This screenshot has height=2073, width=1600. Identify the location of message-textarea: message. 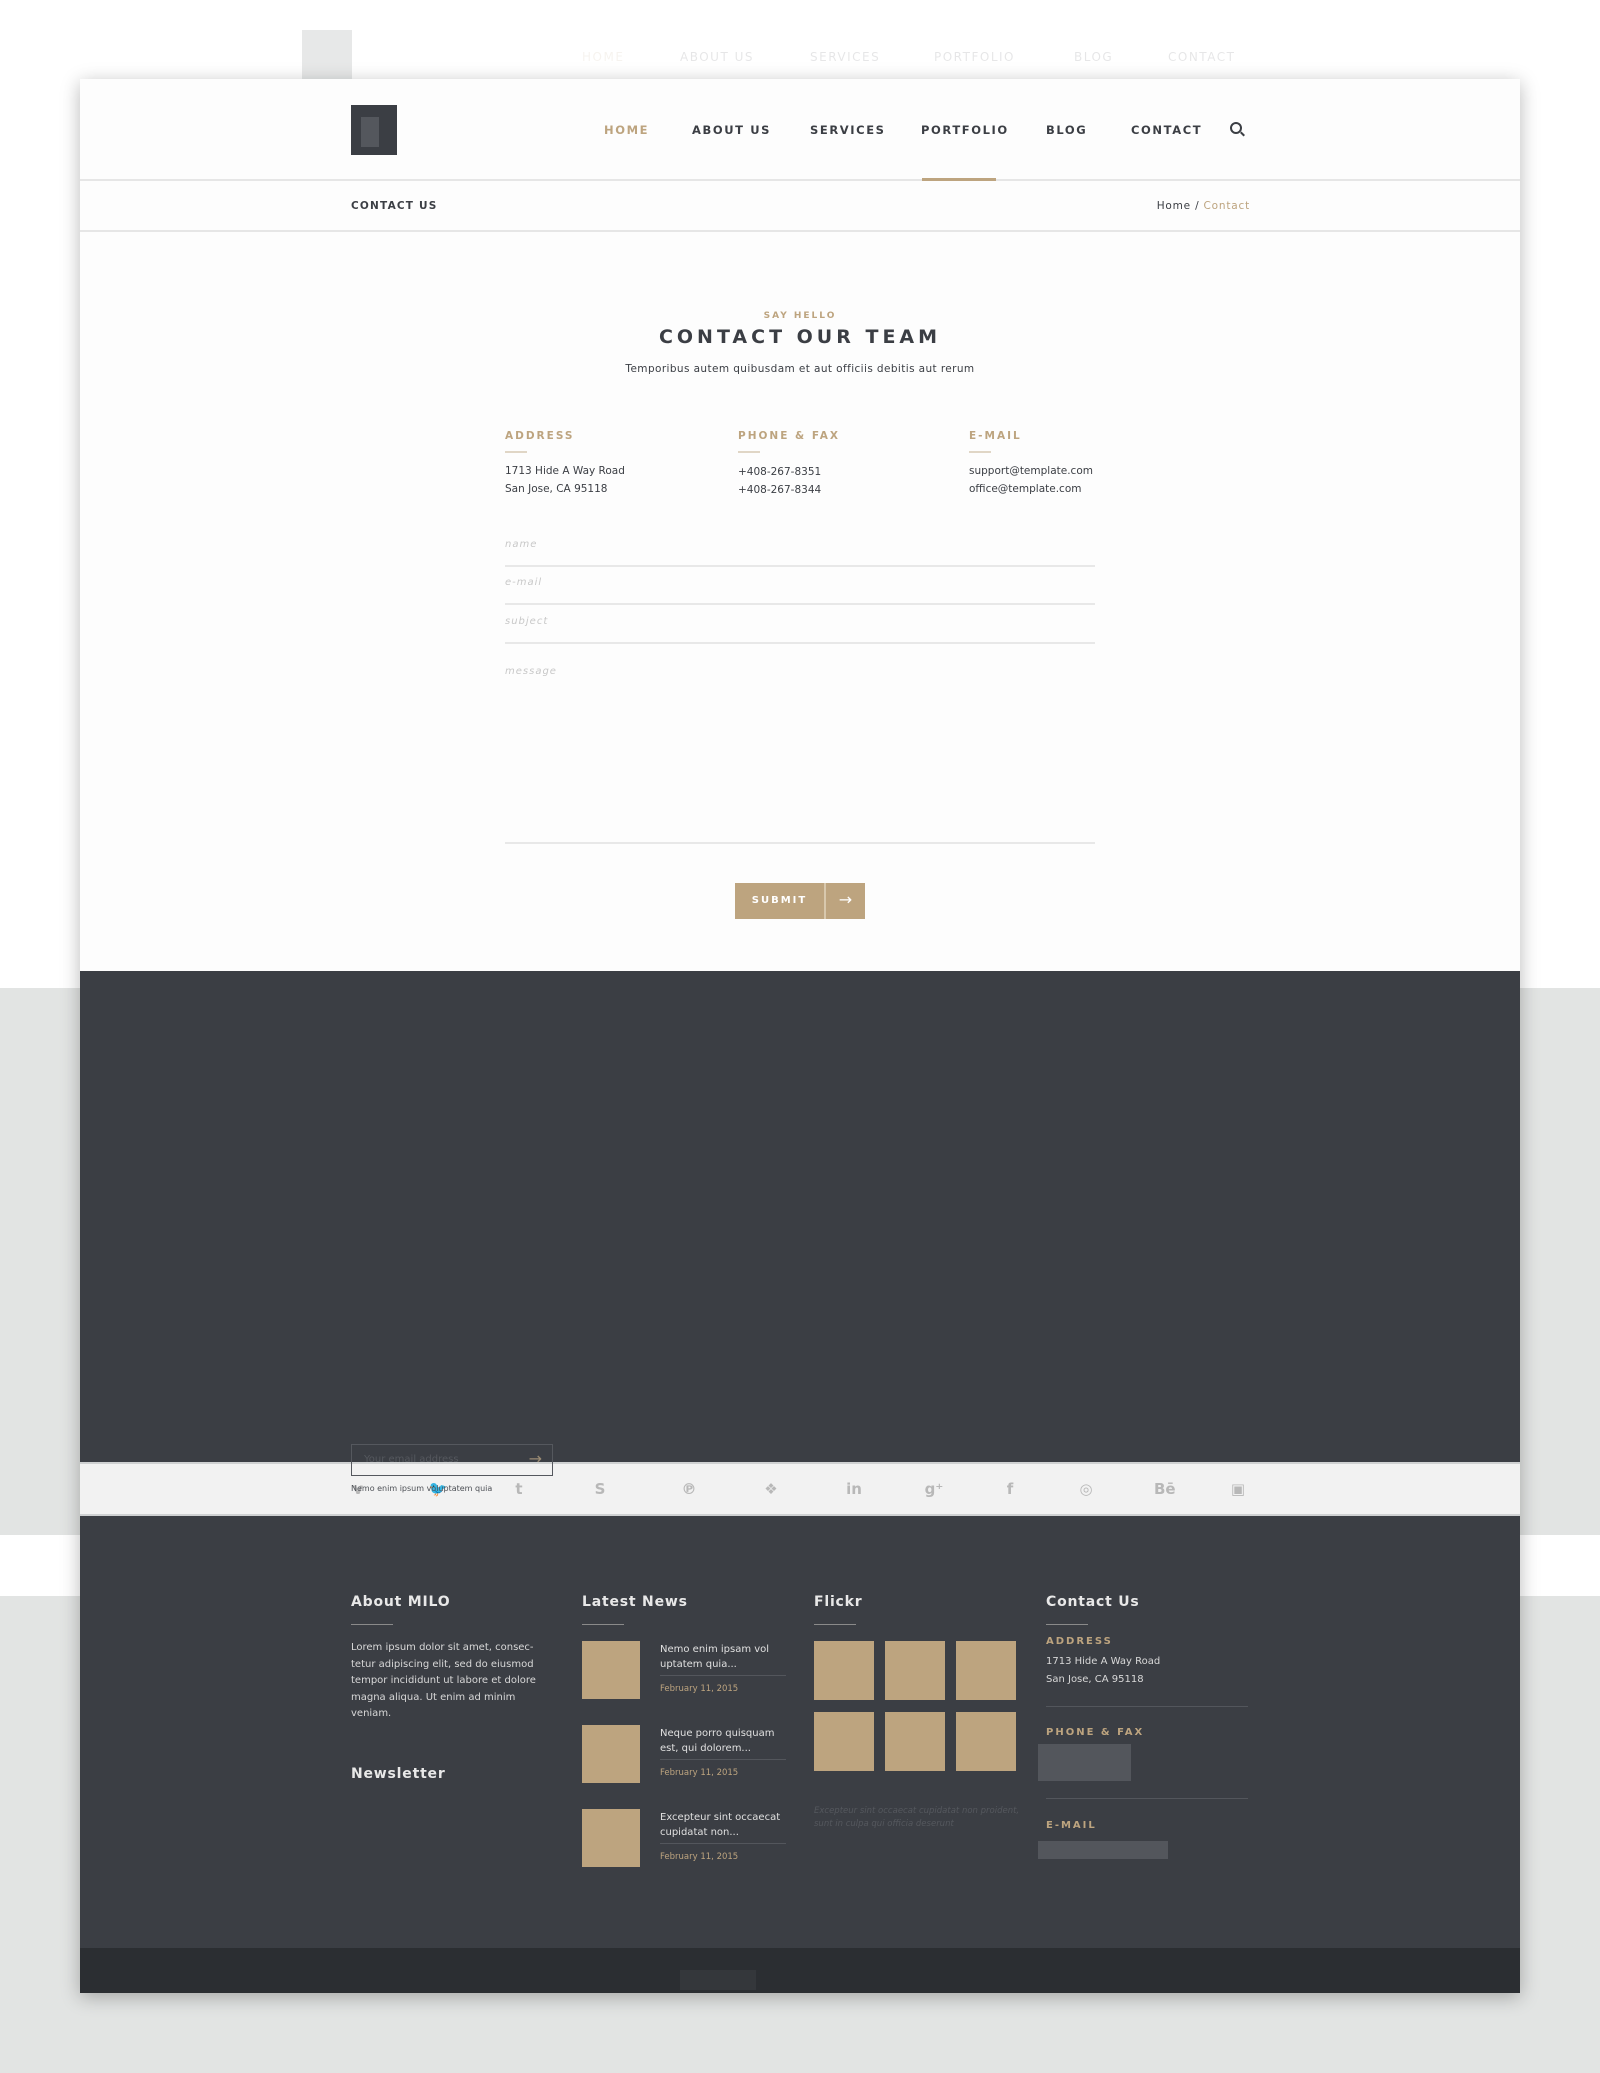
(800, 755).